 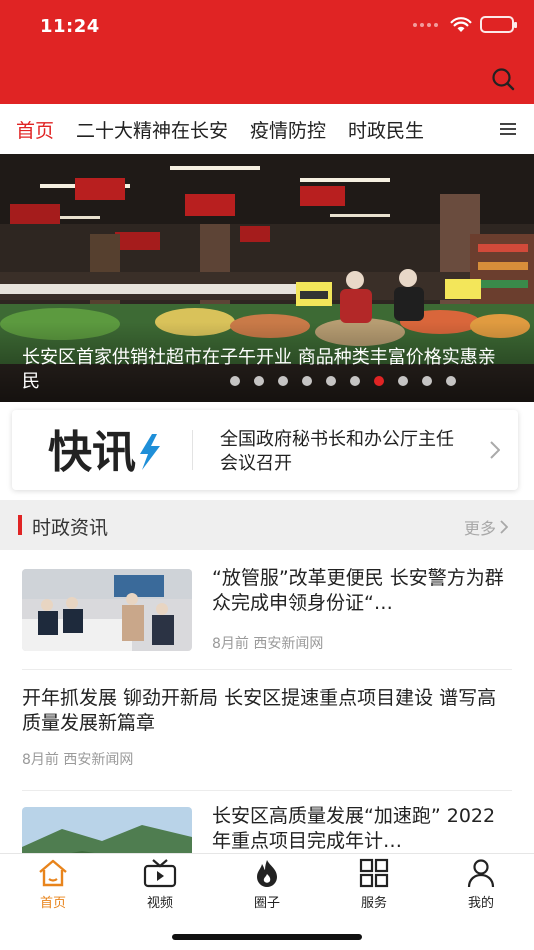 What do you see at coordinates (20, 525) in the screenshot?
I see `section-marker` at bounding box center [20, 525].